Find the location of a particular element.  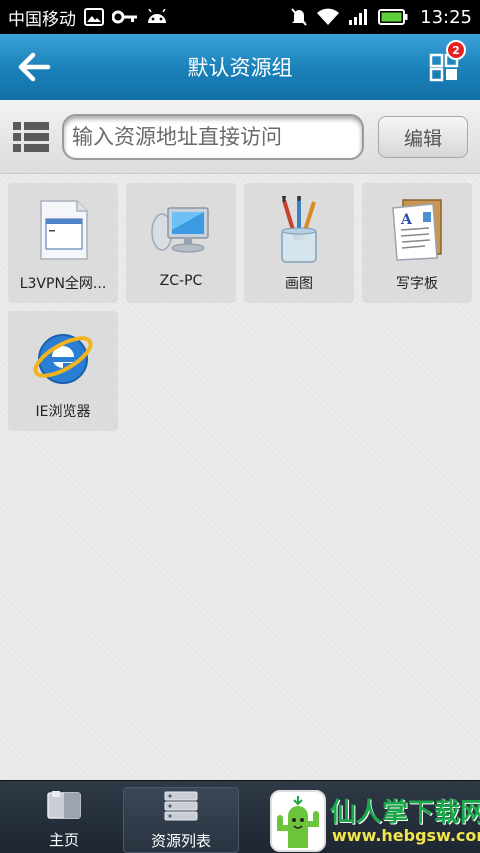

key-icon is located at coordinates (125, 17).